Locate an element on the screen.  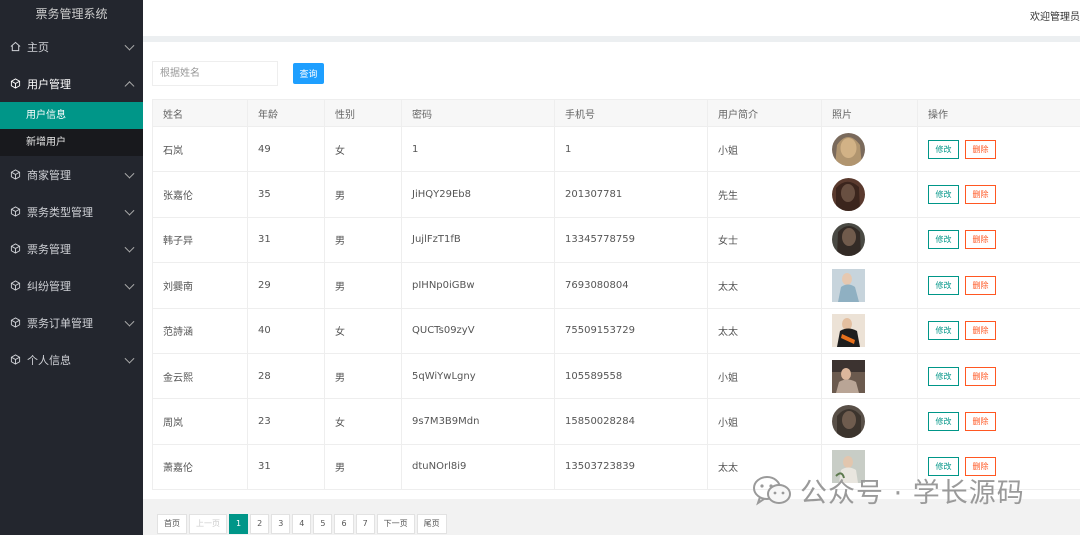
column-header-password: 密码 is located at coordinates (478, 113).